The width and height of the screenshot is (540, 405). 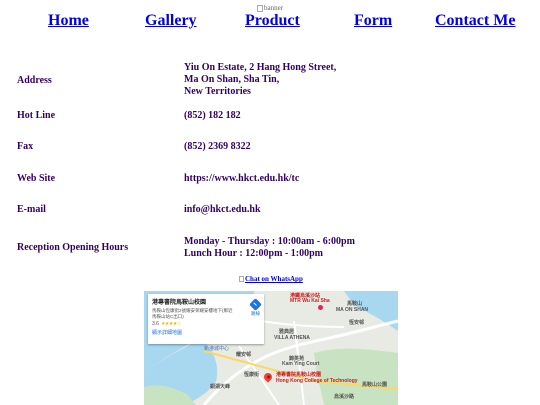 What do you see at coordinates (217, 91) in the screenshot?
I see `address-line: New Territories` at bounding box center [217, 91].